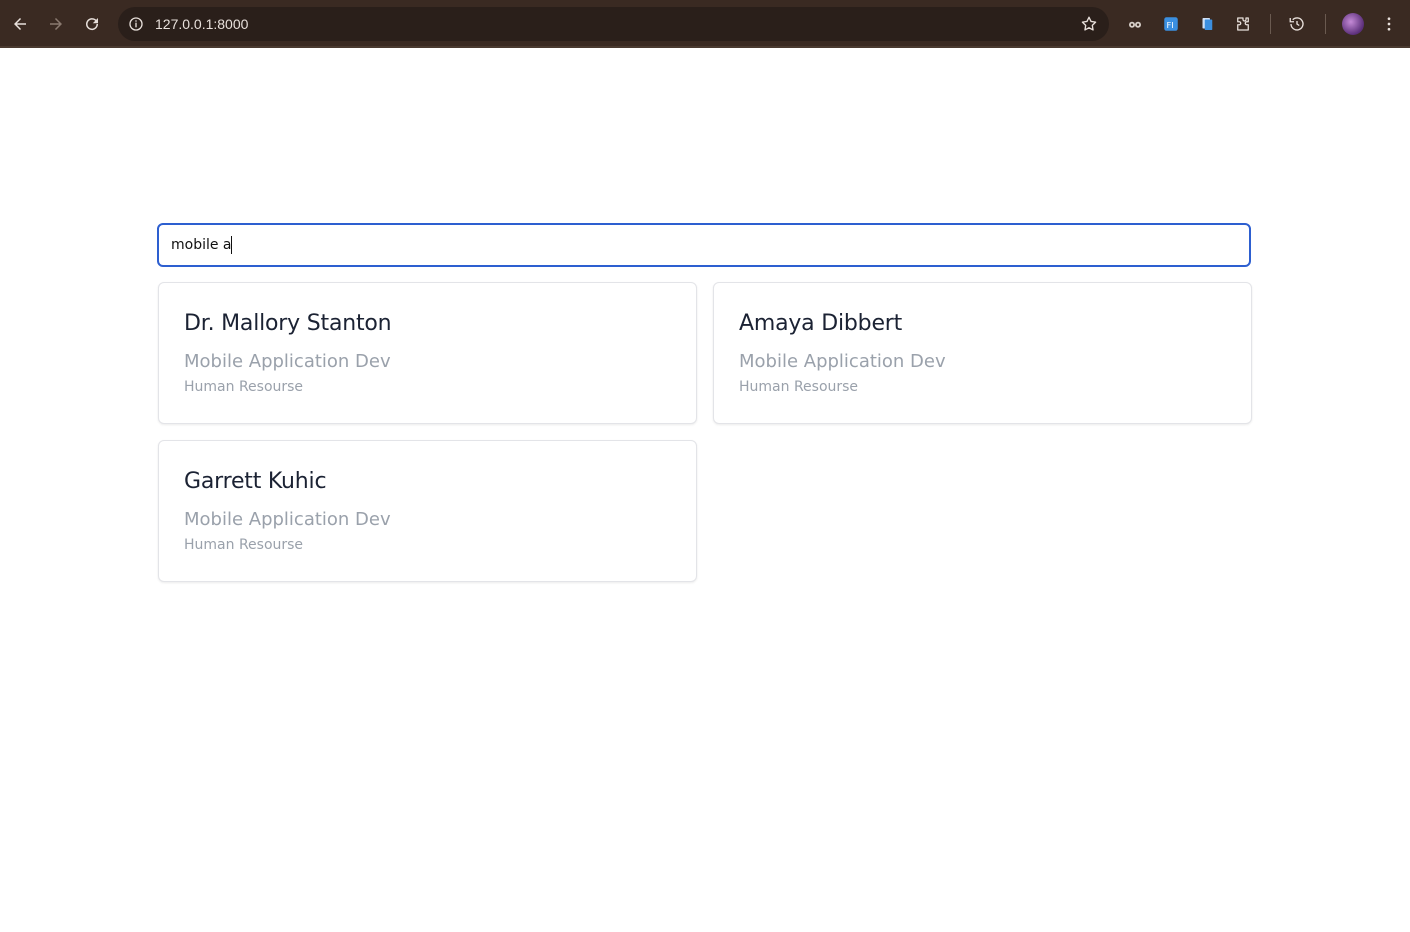 This screenshot has width=1410, height=932. What do you see at coordinates (613, 24) in the screenshot?
I see `address-bar: 127.0.0.1:8000` at bounding box center [613, 24].